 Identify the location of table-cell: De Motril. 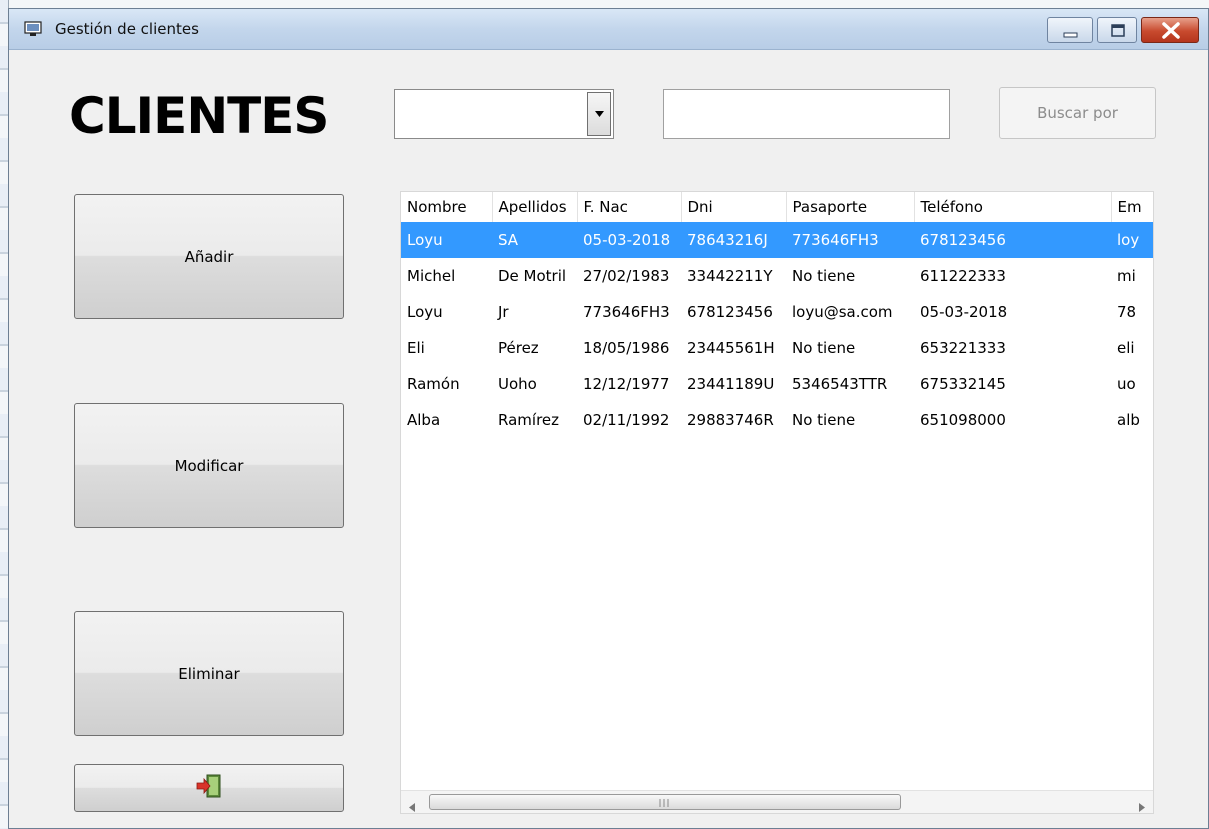
(532, 276).